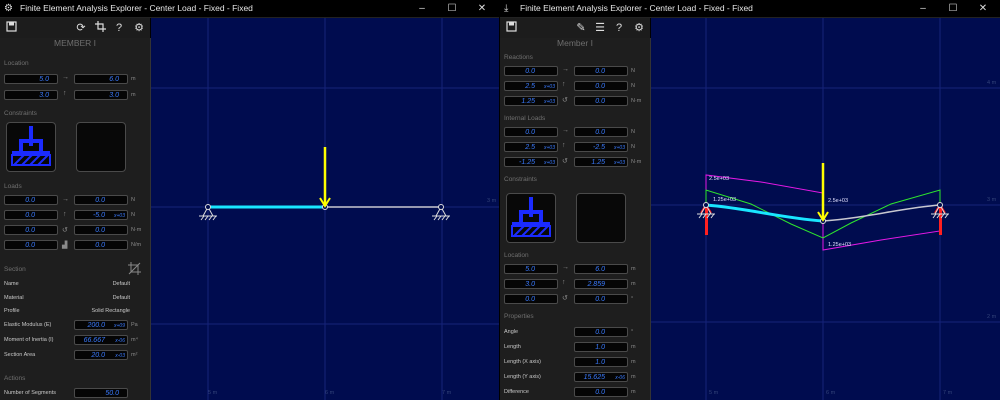  What do you see at coordinates (101, 325) in the screenshot?
I see `elastic-modulus-field: 200.0 x+09` at bounding box center [101, 325].